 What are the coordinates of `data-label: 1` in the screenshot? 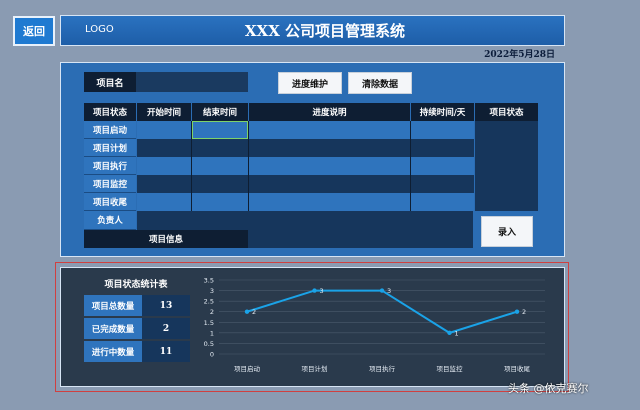 It's located at (457, 333).